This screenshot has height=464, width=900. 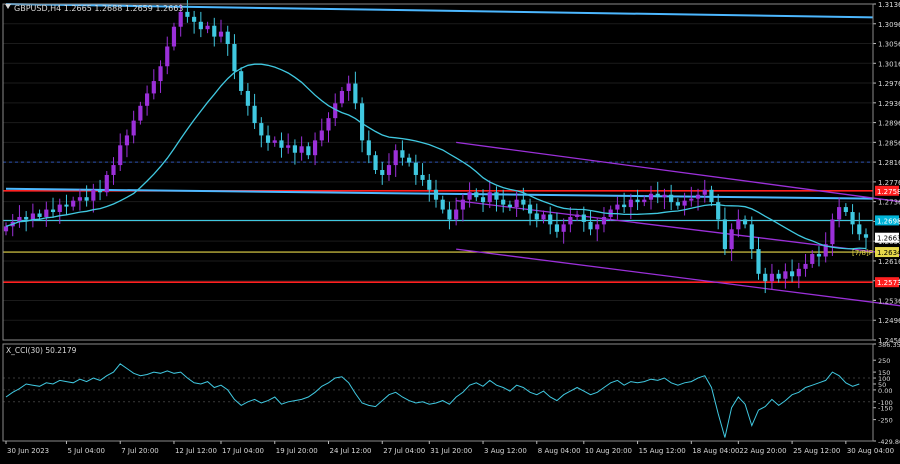 What do you see at coordinates (98, 8) in the screenshot?
I see `chart-title: GBPUSD,H4 1.2665 1.2688 1.2659 1.2663` at bounding box center [98, 8].